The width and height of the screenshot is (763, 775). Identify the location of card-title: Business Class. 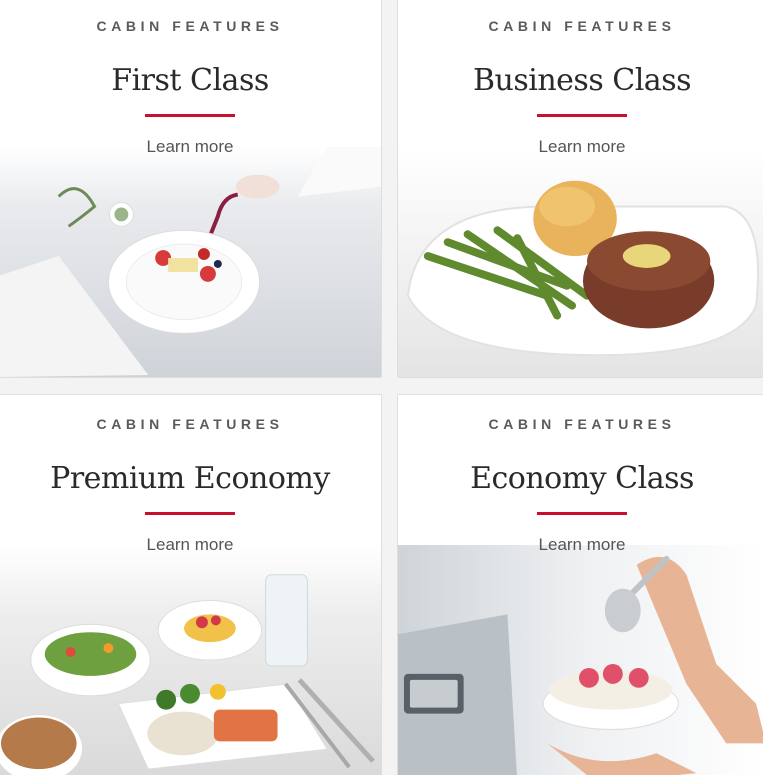
(582, 80).